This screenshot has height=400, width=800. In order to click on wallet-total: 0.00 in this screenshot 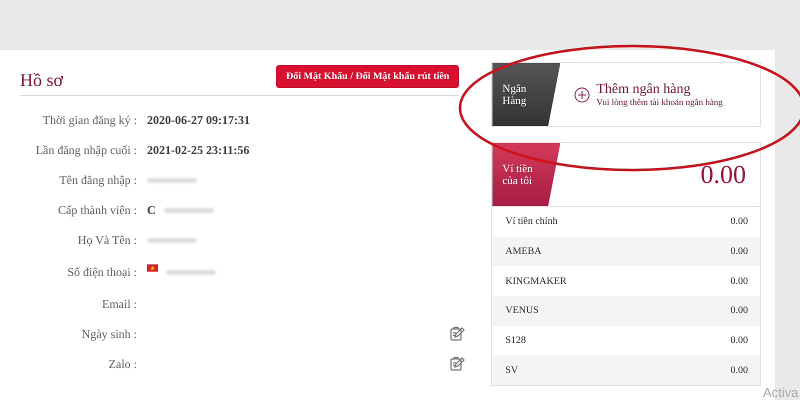, I will do `click(723, 175)`.